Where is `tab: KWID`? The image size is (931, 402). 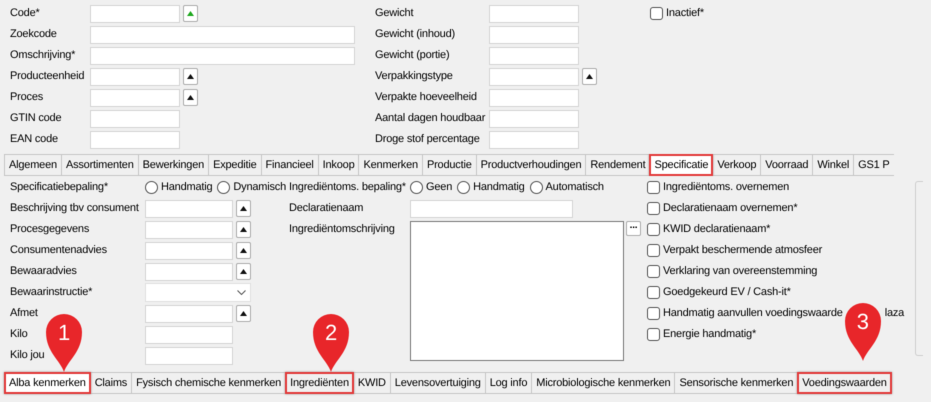 tab: KWID is located at coordinates (371, 383).